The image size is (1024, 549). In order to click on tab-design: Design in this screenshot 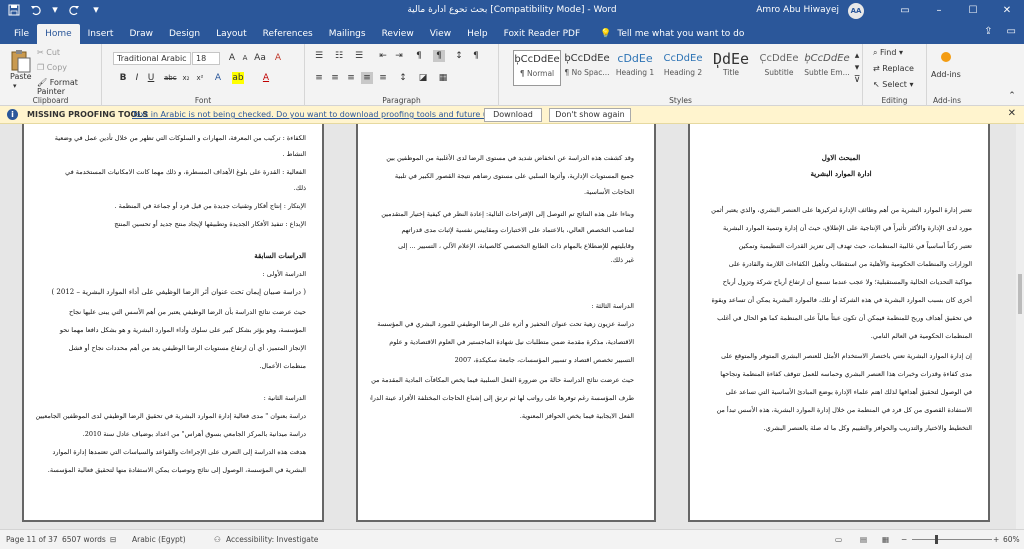, I will do `click(184, 34)`.